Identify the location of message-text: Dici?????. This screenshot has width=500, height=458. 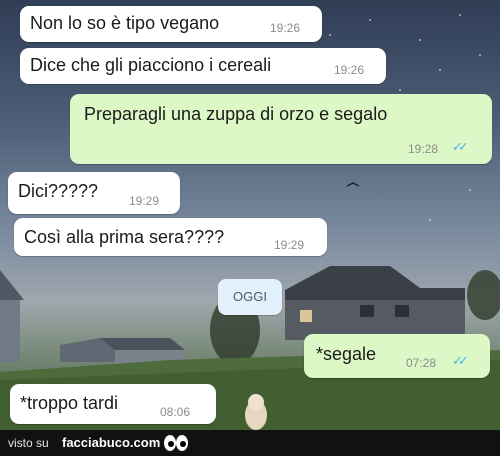
(58, 191).